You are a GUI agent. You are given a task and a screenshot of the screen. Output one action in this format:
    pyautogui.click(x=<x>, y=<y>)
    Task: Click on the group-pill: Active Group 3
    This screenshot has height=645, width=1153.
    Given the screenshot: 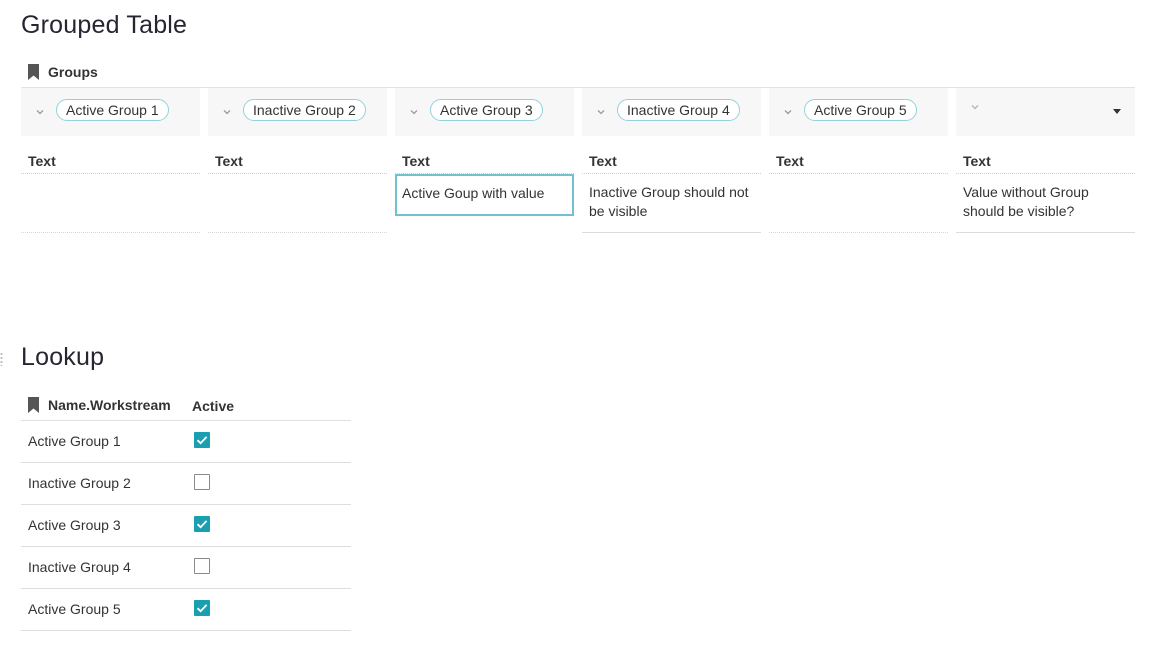 What is the action you would take?
    pyautogui.click(x=486, y=110)
    